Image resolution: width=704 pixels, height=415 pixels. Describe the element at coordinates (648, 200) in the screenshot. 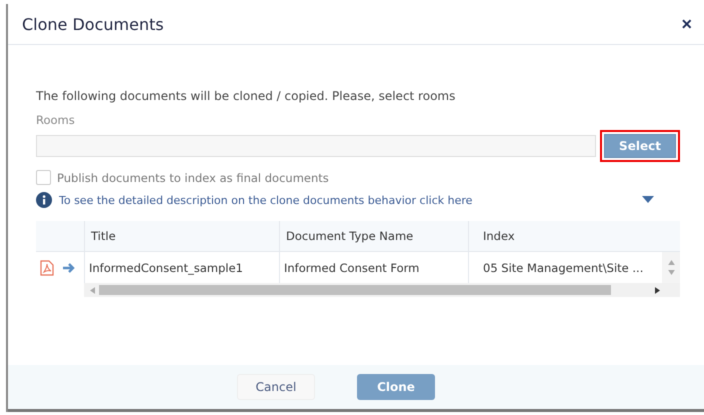

I see `expand-caret-icon` at that location.